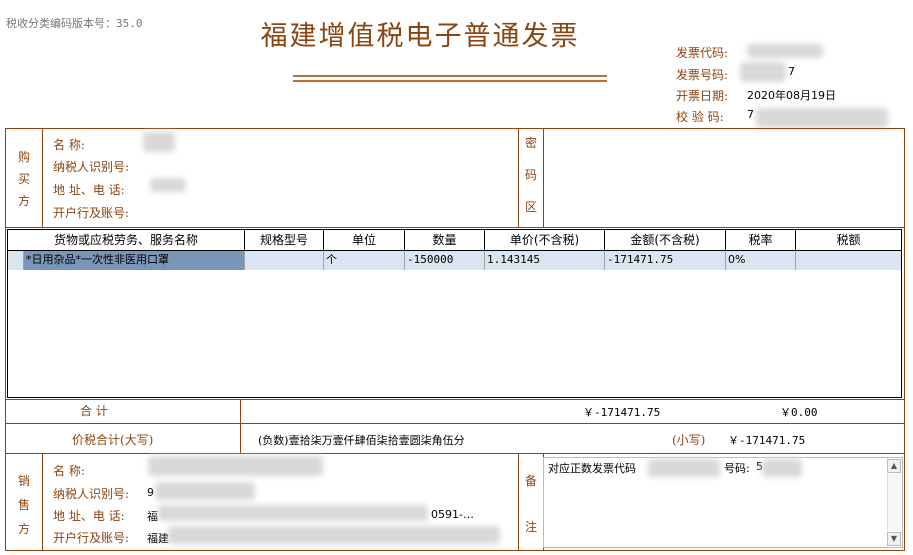  Describe the element at coordinates (767, 440) in the screenshot. I see `total-small-value: ￥-171471.75` at that location.